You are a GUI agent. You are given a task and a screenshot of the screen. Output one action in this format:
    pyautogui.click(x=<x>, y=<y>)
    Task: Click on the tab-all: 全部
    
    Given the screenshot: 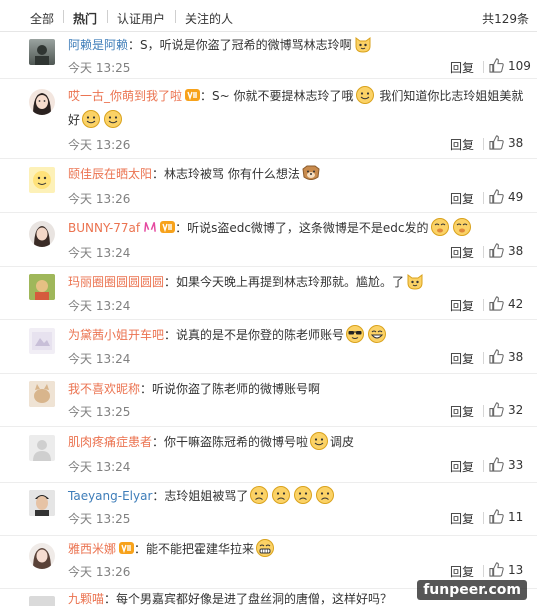 What is the action you would take?
    pyautogui.click(x=42, y=18)
    